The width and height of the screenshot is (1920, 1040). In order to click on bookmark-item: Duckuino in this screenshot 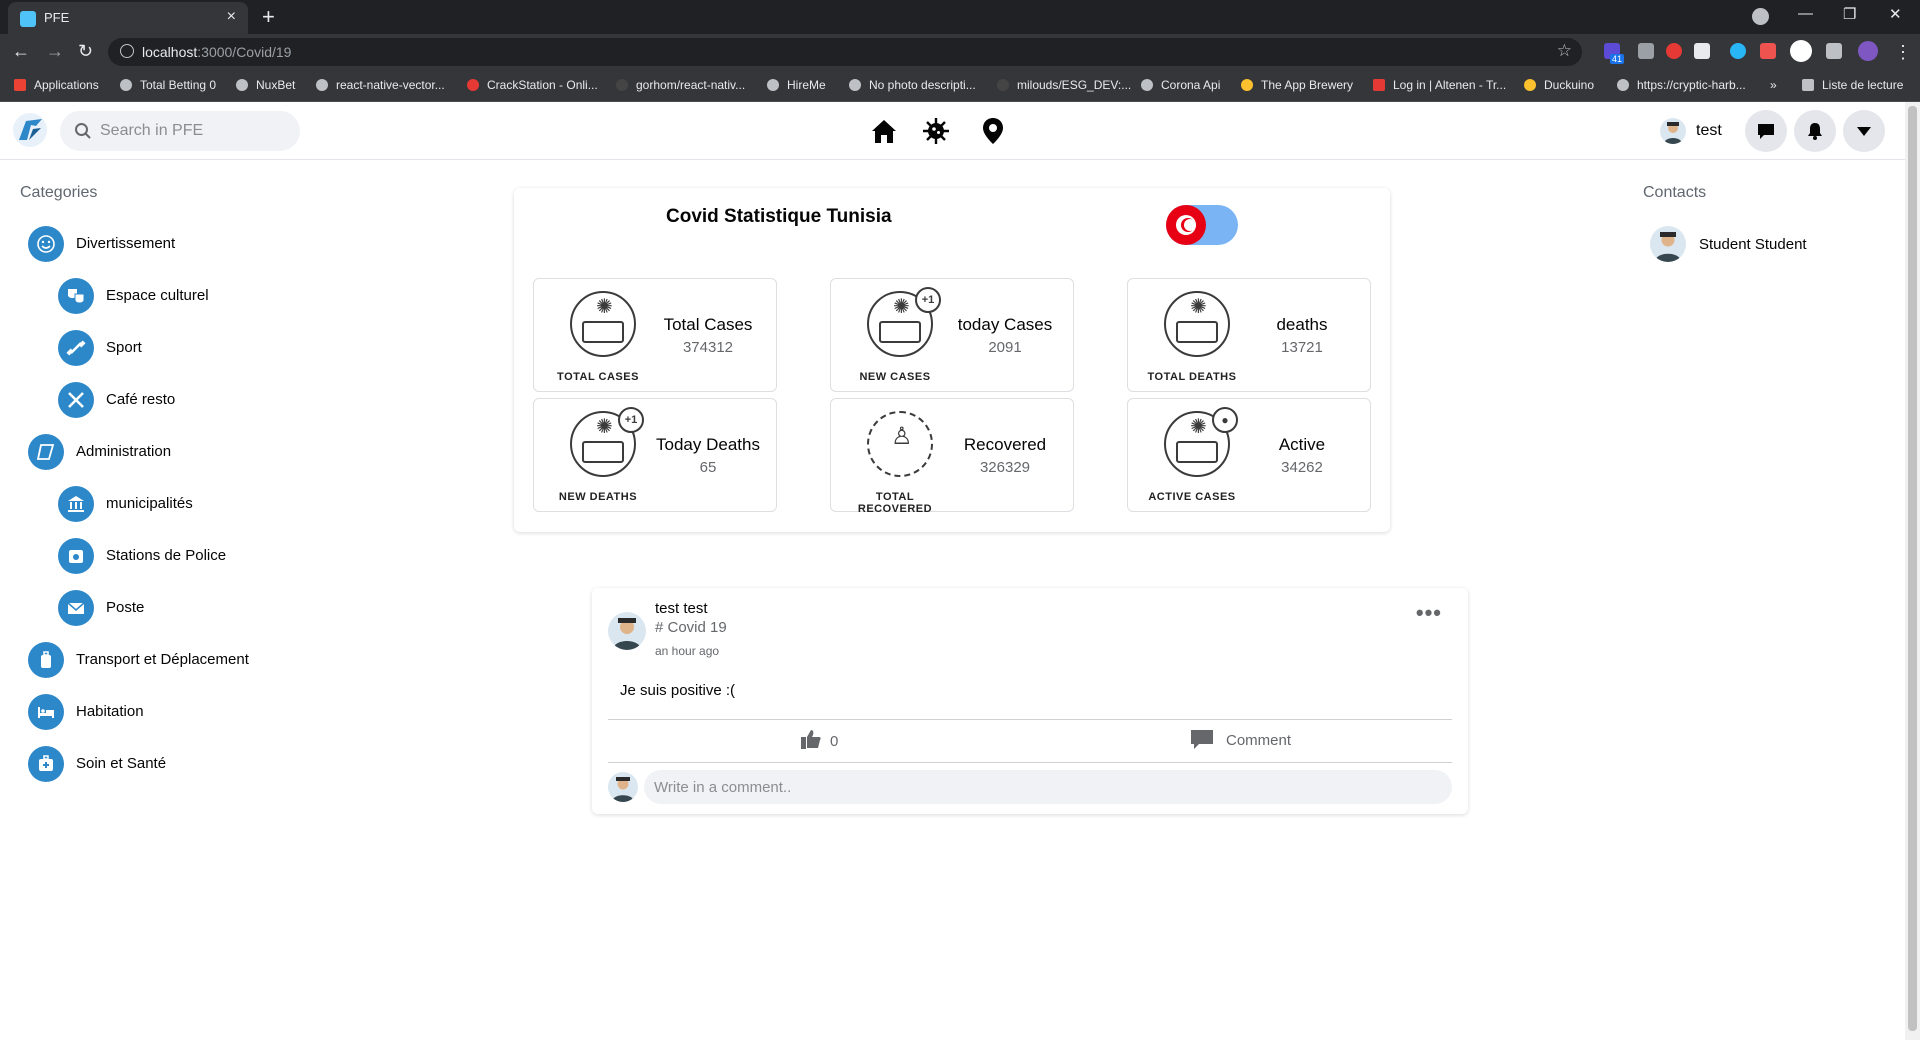, I will do `click(1559, 85)`.